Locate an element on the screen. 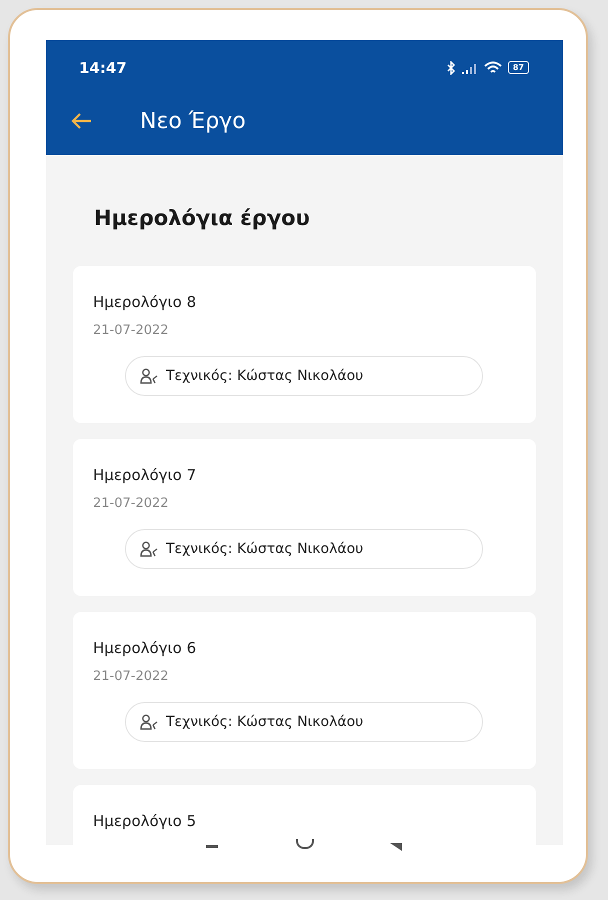 This screenshot has height=900, width=608. log-title: Ημερολόγιο 7 is located at coordinates (145, 475).